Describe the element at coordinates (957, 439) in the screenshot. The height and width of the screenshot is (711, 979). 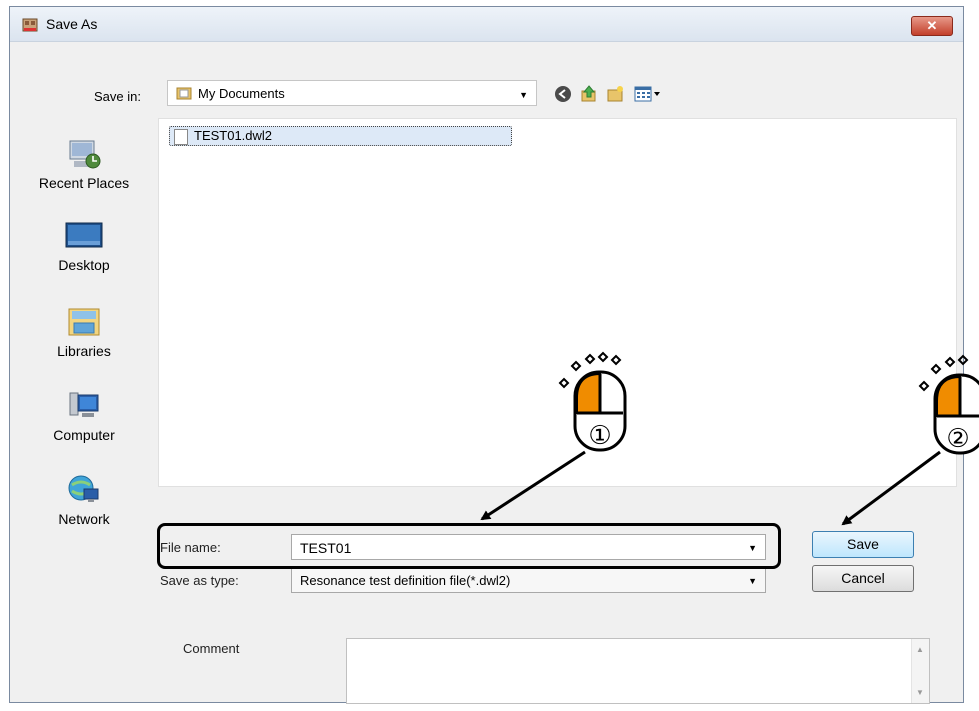
I see `step2-marker: ②` at that location.